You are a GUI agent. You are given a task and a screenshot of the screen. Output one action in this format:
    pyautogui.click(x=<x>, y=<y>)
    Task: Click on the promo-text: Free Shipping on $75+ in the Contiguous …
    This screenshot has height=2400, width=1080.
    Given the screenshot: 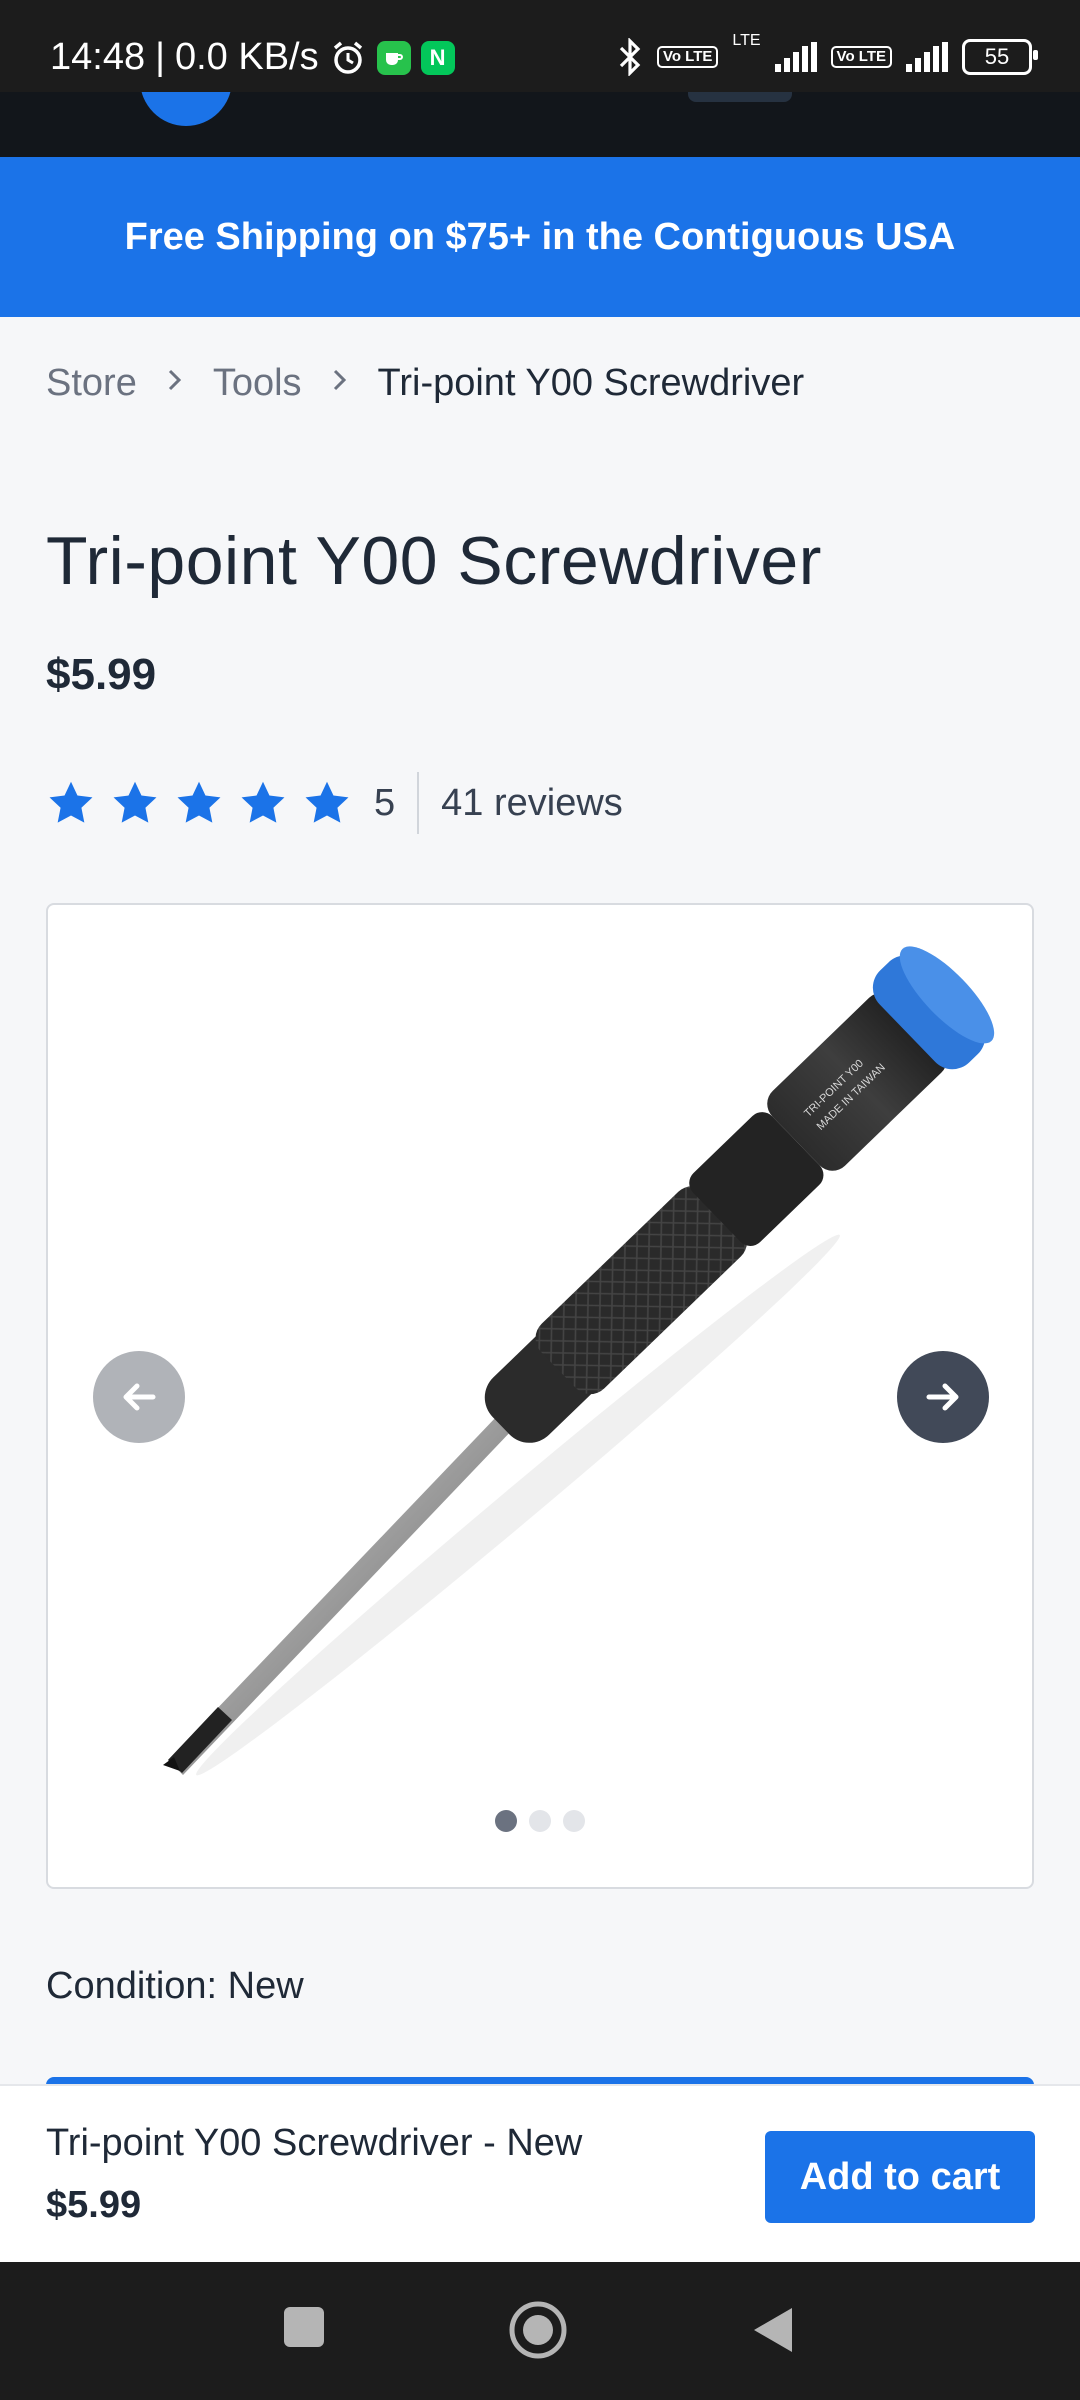 What is the action you would take?
    pyautogui.click(x=540, y=236)
    